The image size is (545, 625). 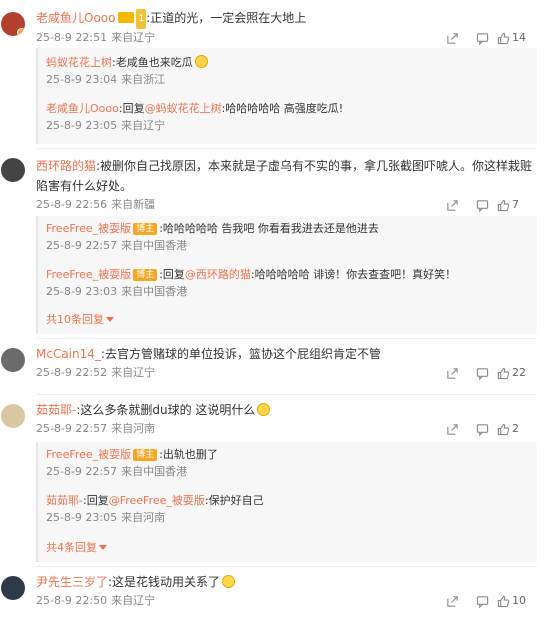 I want to click on comment-time: 25-8-9 22:52, so click(x=72, y=372).